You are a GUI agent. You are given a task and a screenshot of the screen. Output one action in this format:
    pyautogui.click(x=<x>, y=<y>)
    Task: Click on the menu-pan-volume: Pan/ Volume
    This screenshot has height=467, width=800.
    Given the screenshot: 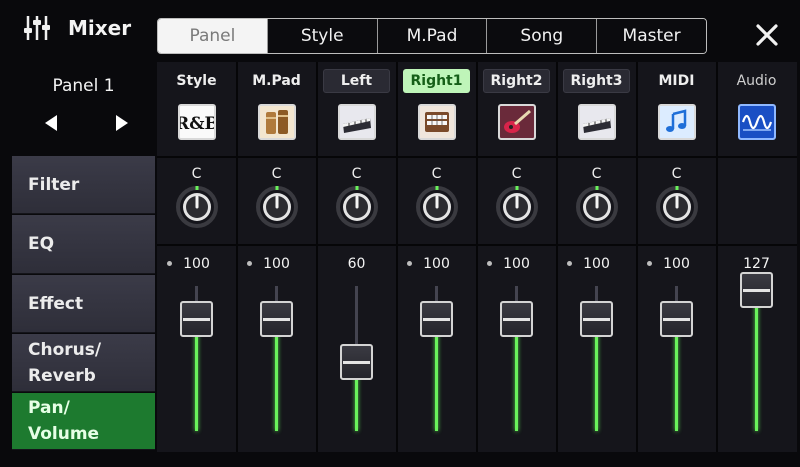 What is the action you would take?
    pyautogui.click(x=83, y=421)
    